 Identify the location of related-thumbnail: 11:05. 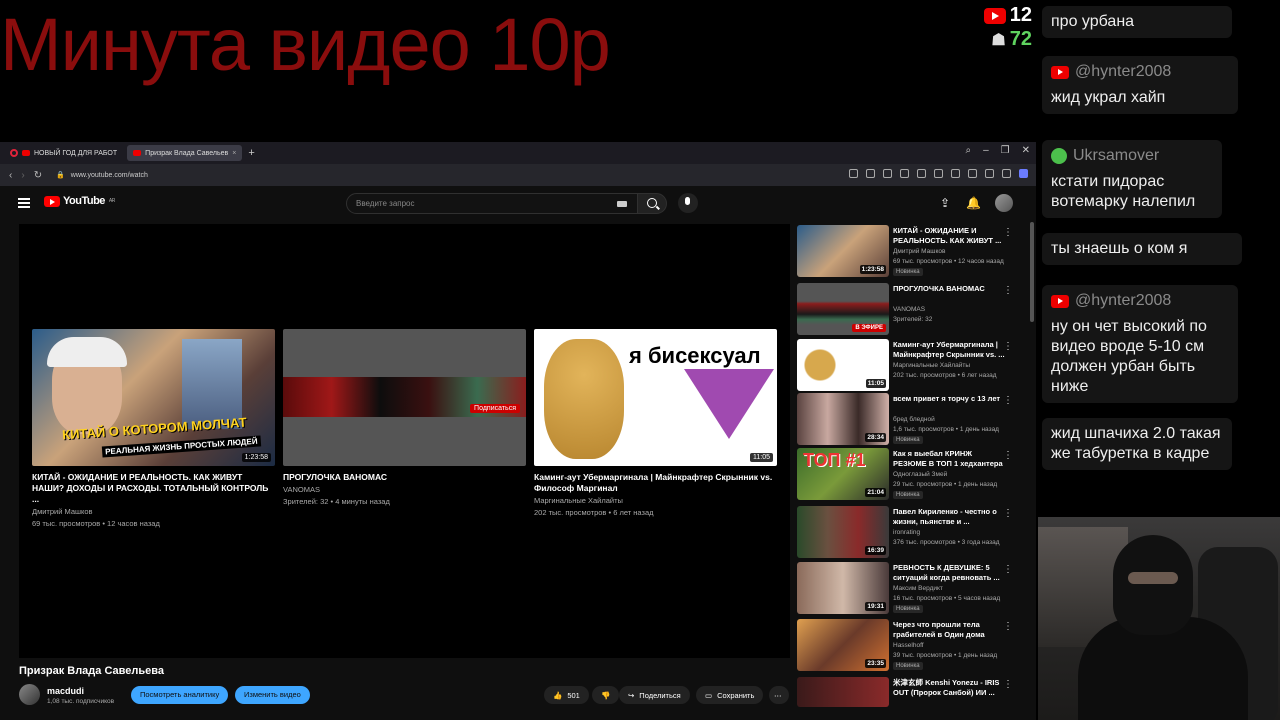
(843, 365).